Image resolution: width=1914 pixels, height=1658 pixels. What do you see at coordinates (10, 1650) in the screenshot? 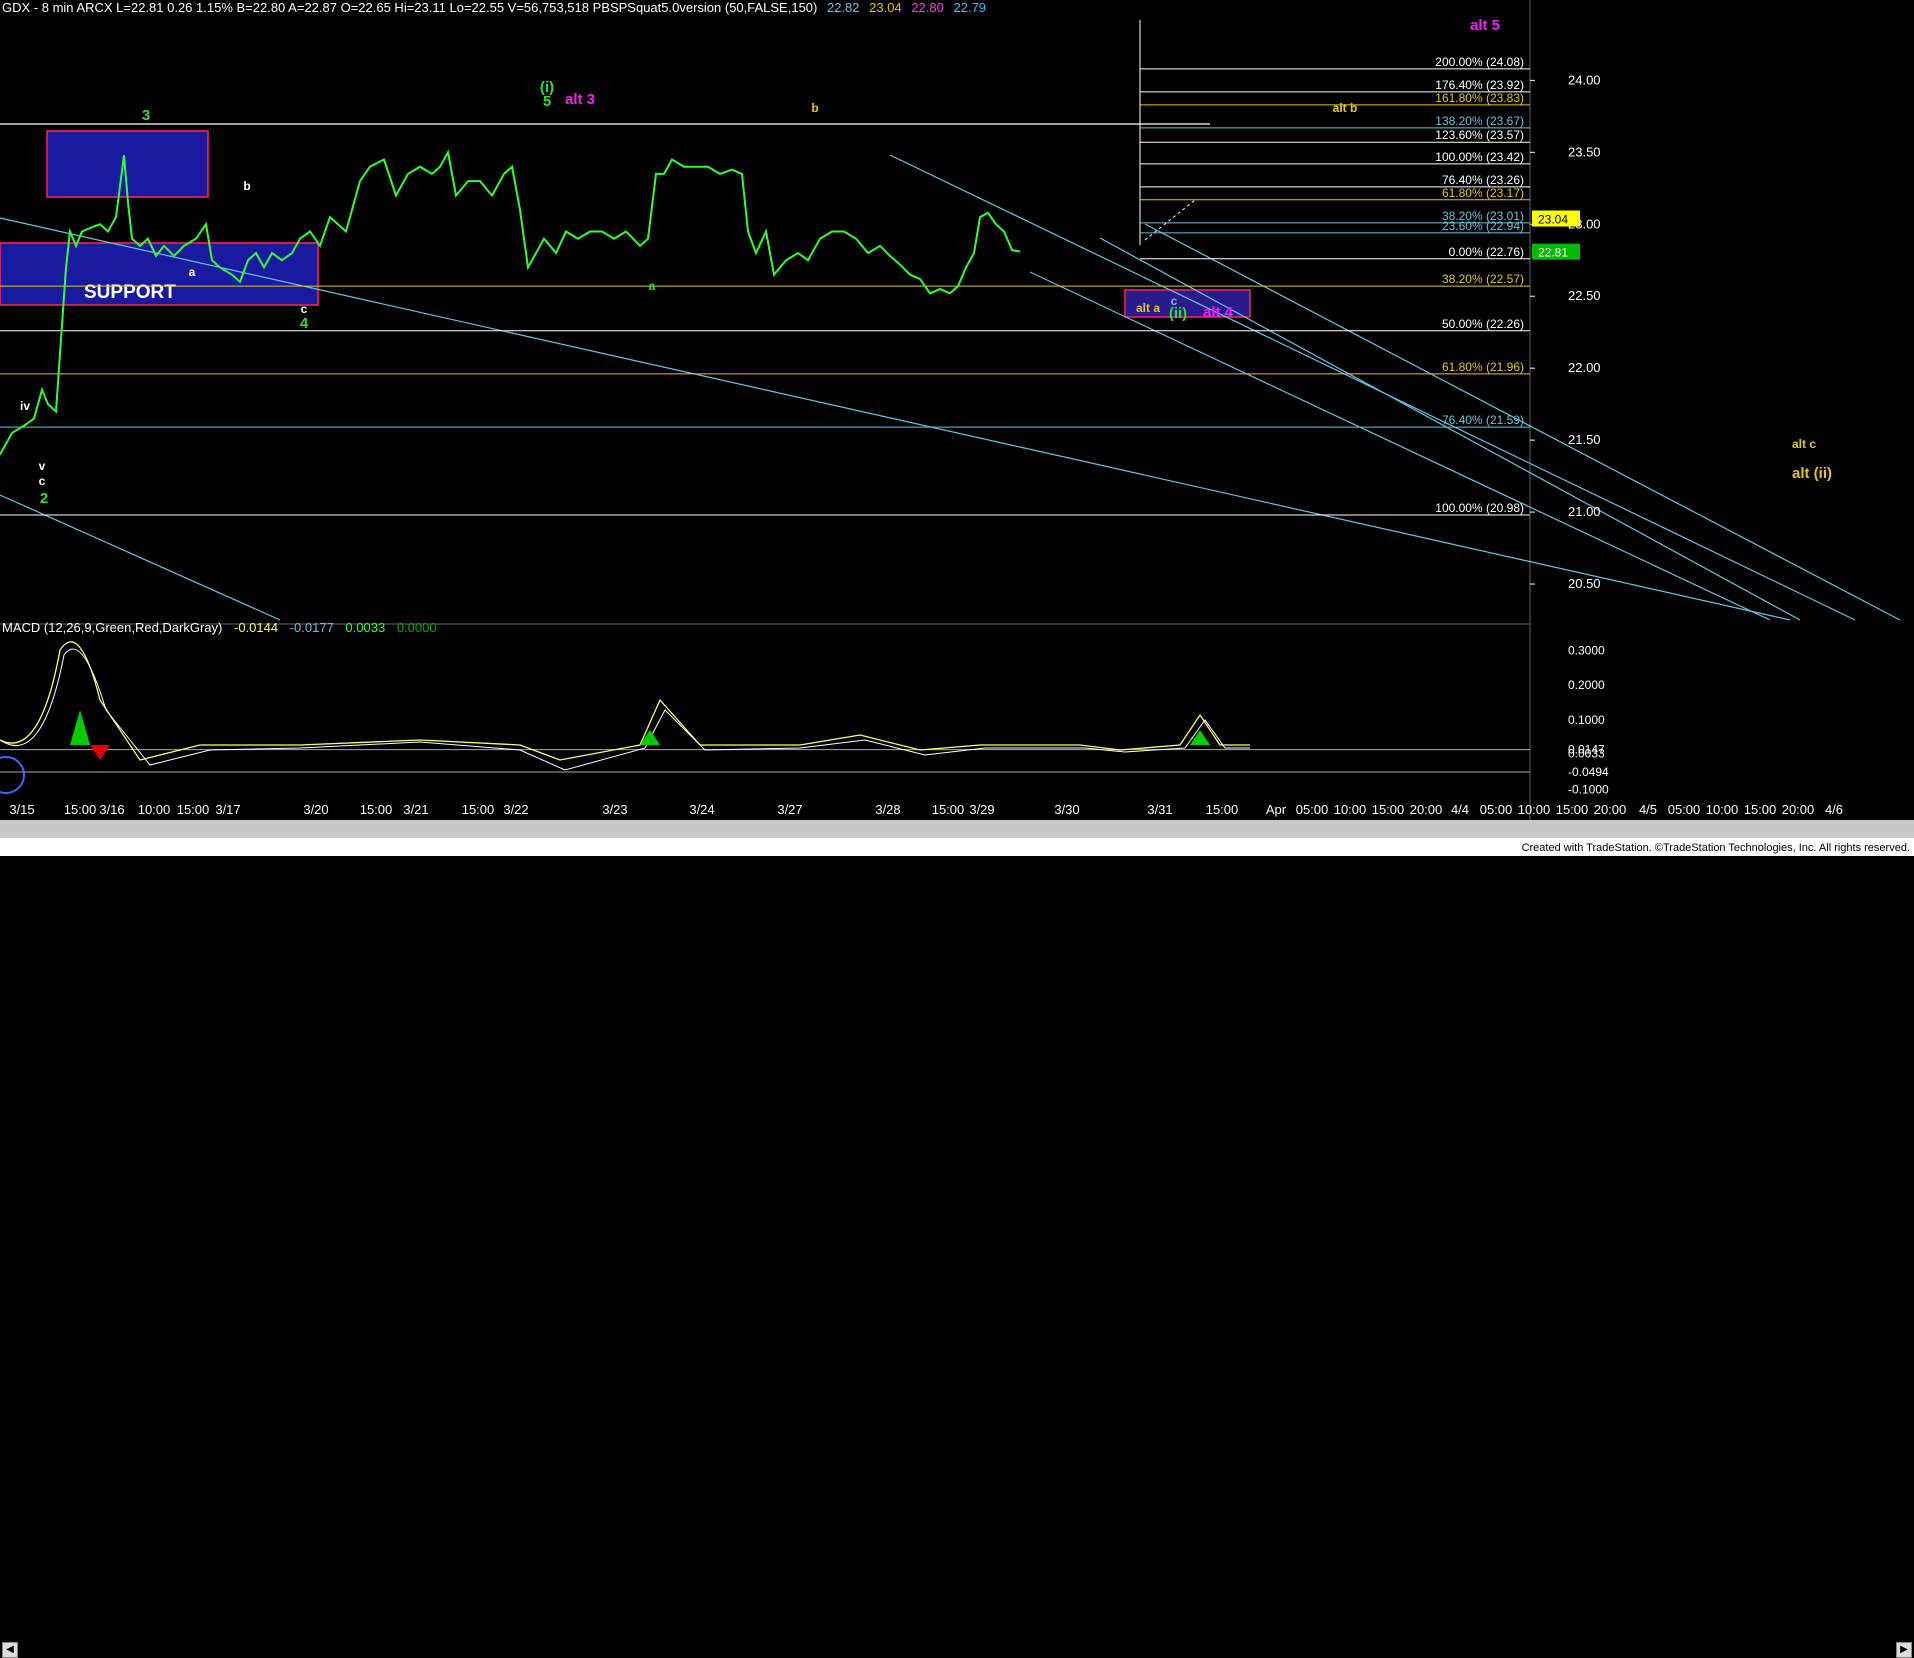
I see `scroll-left-arrow-icon: ◀` at bounding box center [10, 1650].